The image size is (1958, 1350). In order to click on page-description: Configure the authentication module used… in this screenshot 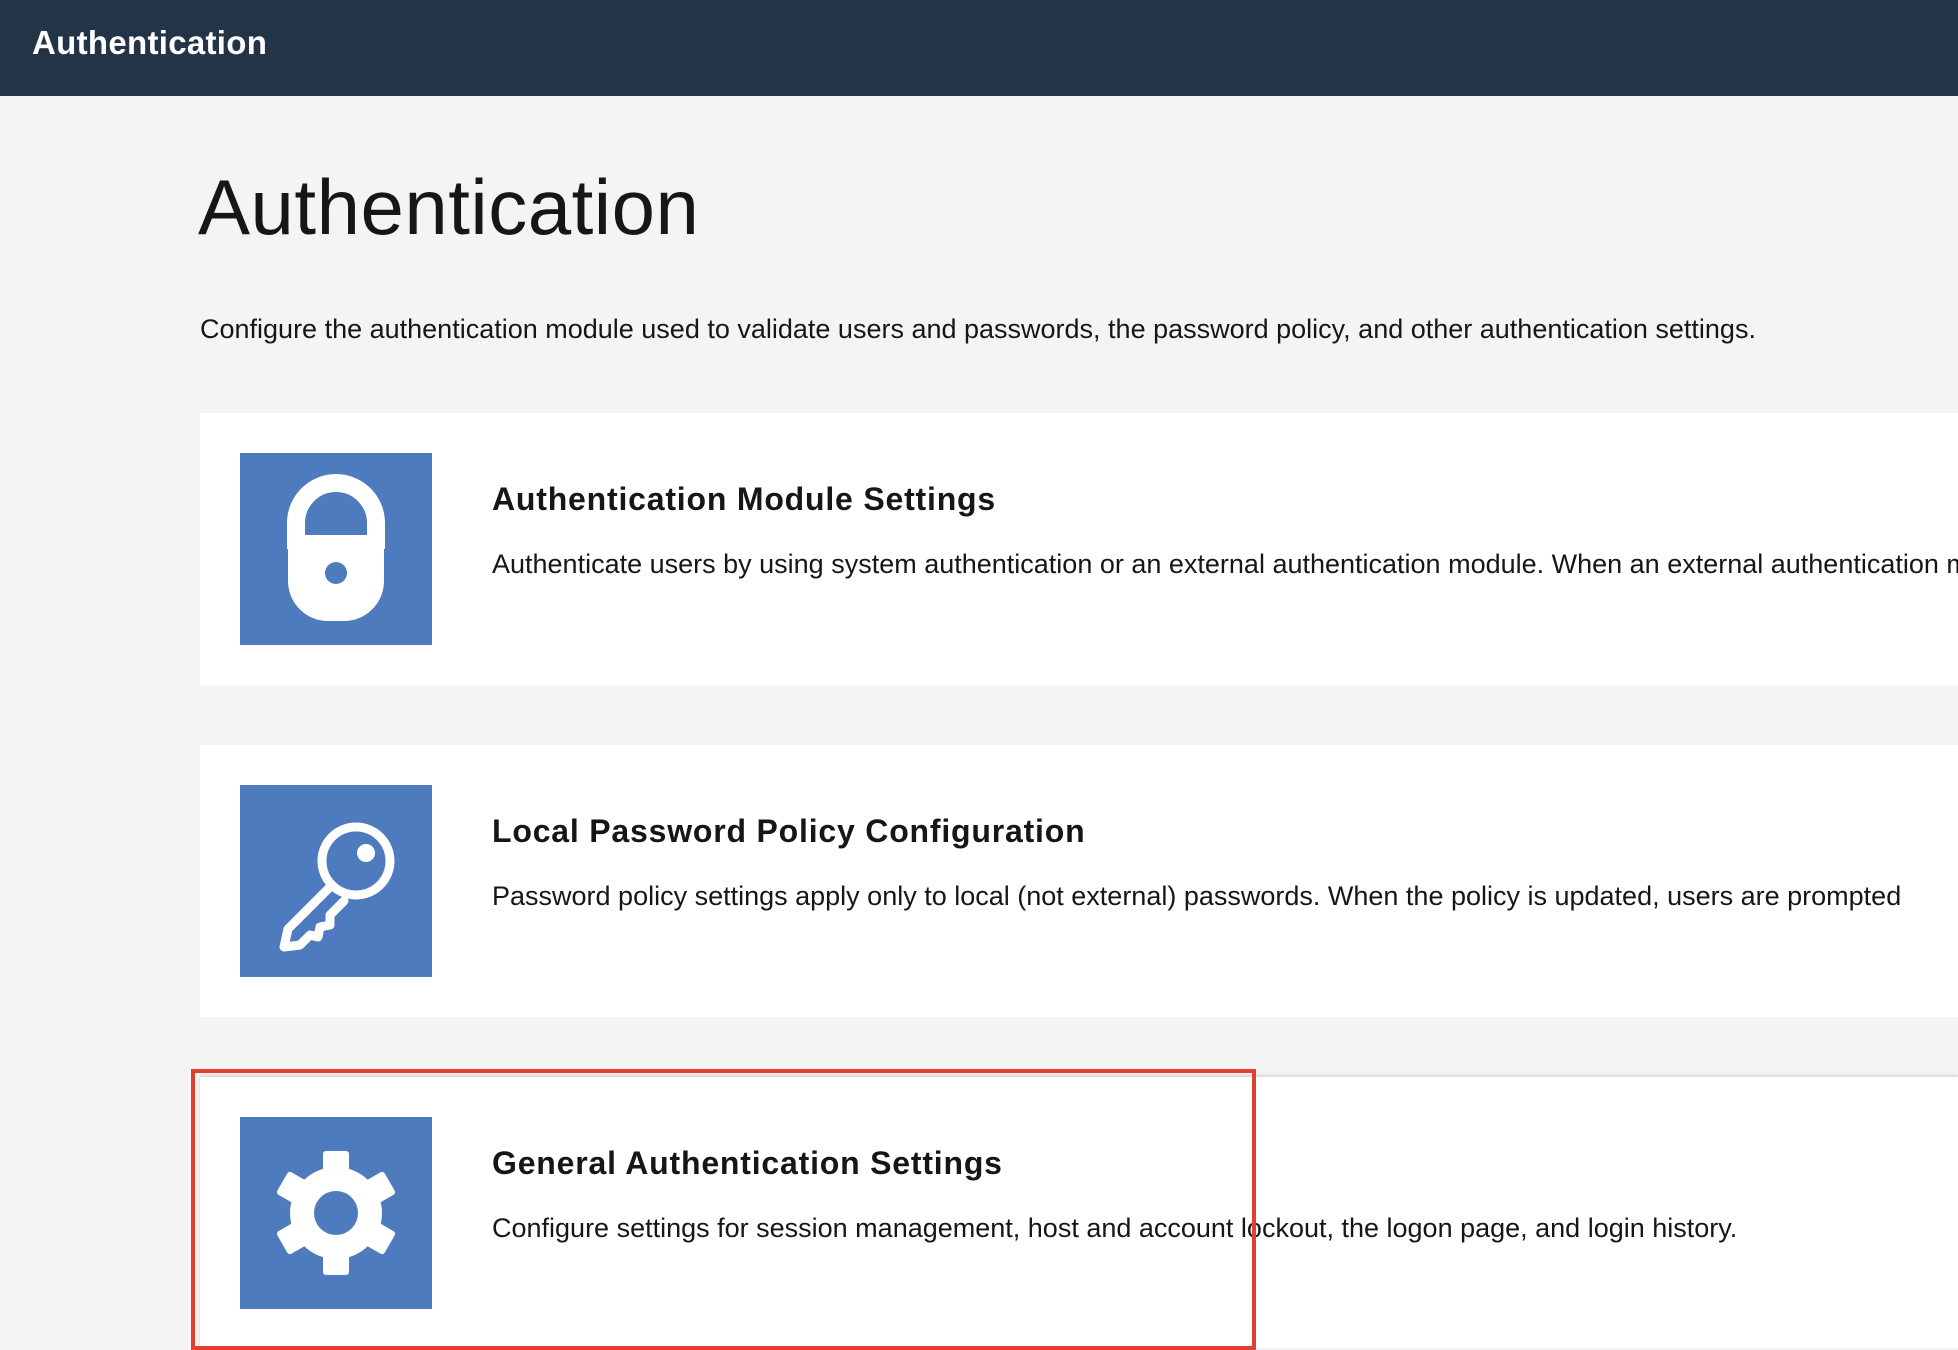, I will do `click(978, 329)`.